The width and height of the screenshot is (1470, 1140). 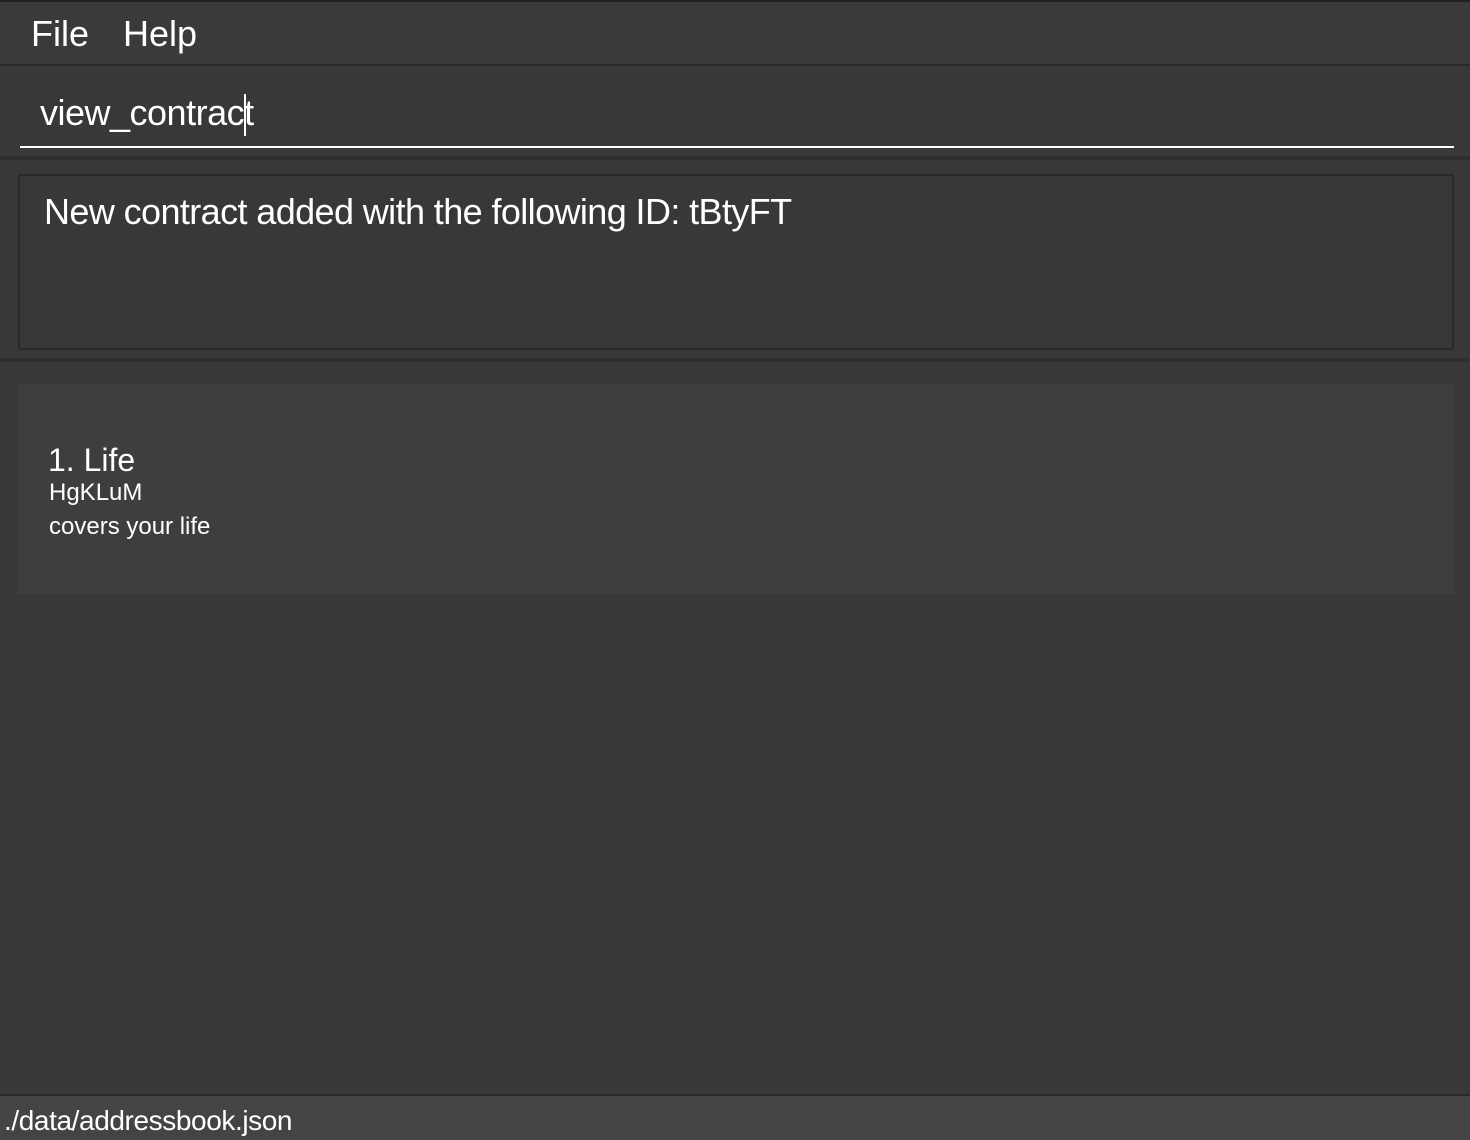 What do you see at coordinates (245, 115) in the screenshot?
I see `text-caret` at bounding box center [245, 115].